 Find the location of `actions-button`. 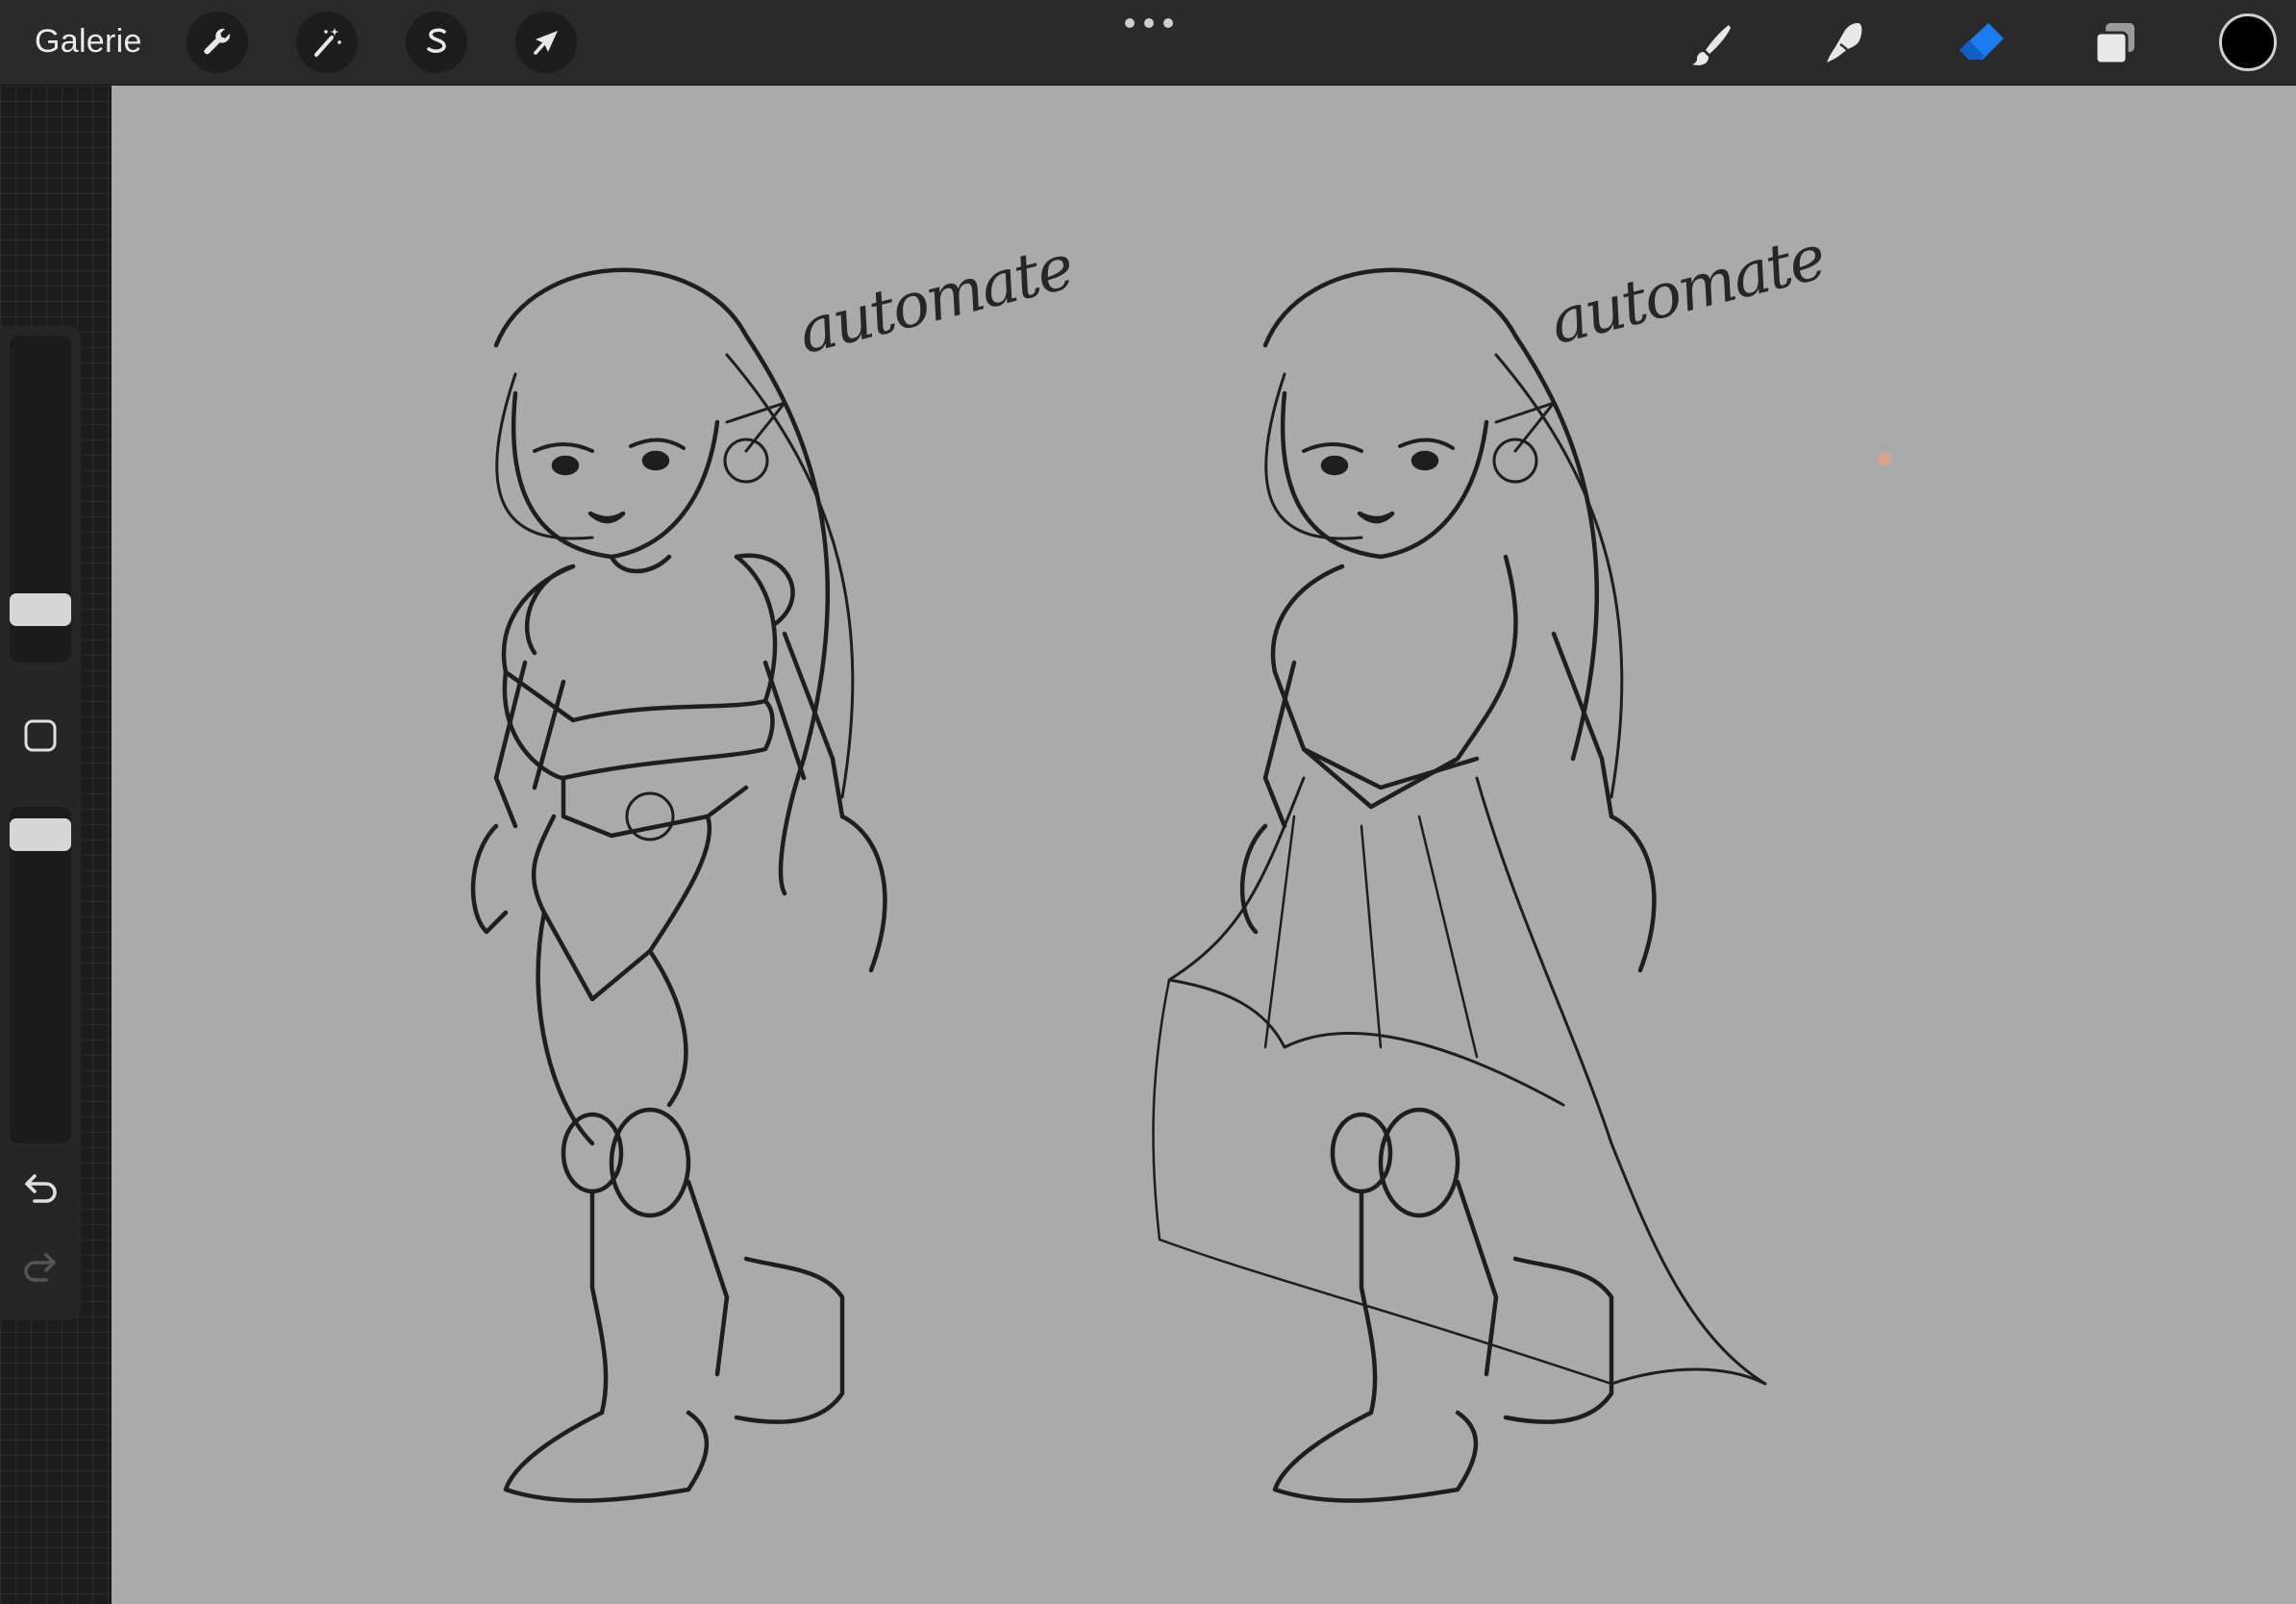

actions-button is located at coordinates (217, 42).